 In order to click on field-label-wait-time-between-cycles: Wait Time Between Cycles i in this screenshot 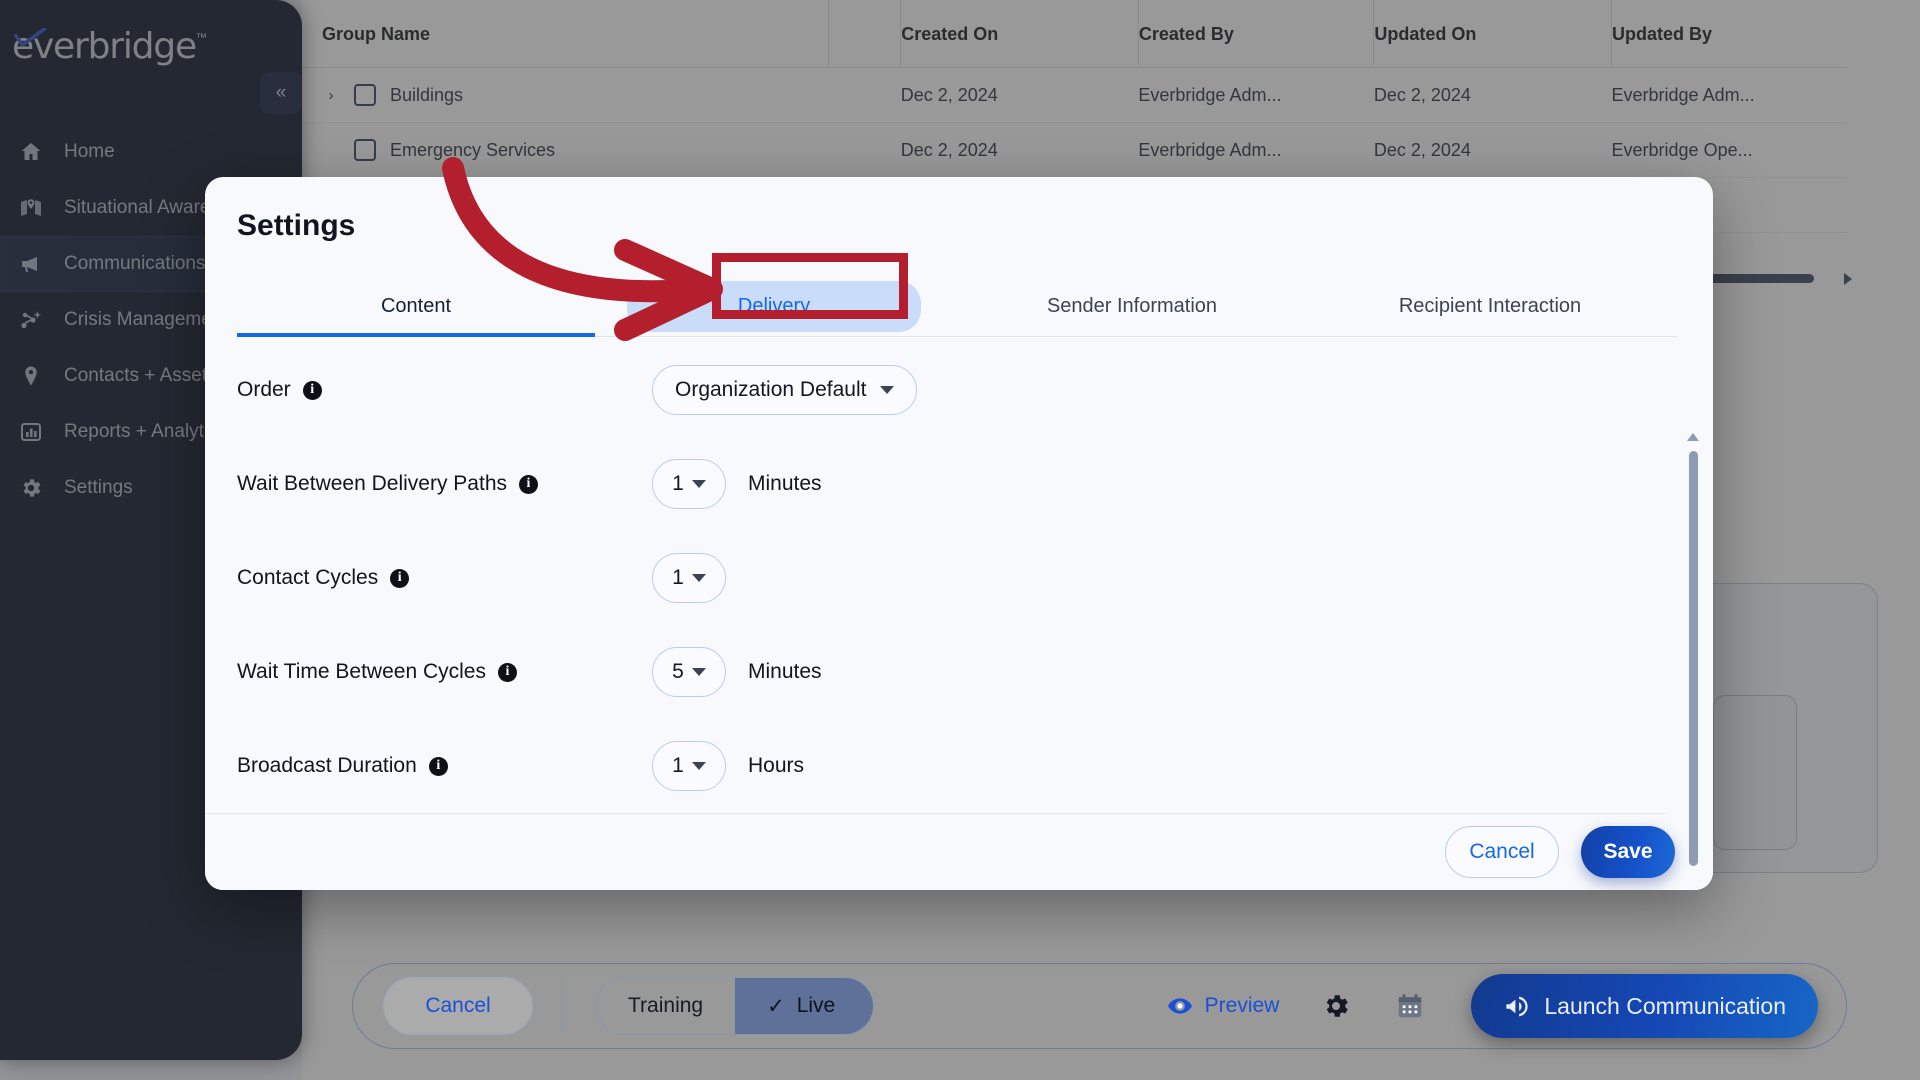, I will do `click(444, 672)`.